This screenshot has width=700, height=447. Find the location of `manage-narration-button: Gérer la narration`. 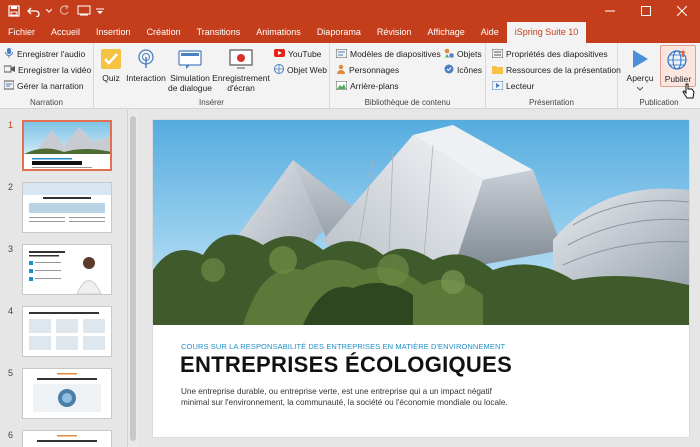

manage-narration-button: Gérer la narration is located at coordinates (43, 86).